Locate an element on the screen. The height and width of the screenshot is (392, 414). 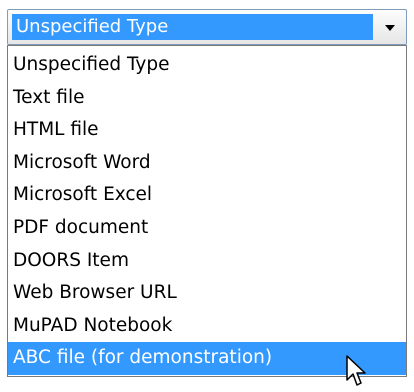
combobox-selected-value: Unspecified Type is located at coordinates (192, 27).